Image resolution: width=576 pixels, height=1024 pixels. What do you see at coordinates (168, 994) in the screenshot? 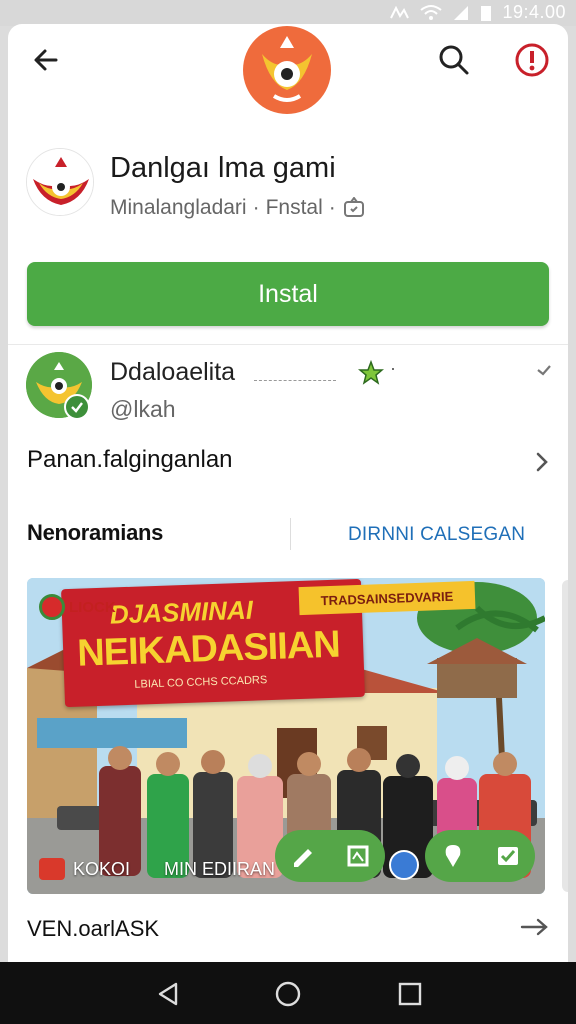
I see `nav-back-icon` at bounding box center [168, 994].